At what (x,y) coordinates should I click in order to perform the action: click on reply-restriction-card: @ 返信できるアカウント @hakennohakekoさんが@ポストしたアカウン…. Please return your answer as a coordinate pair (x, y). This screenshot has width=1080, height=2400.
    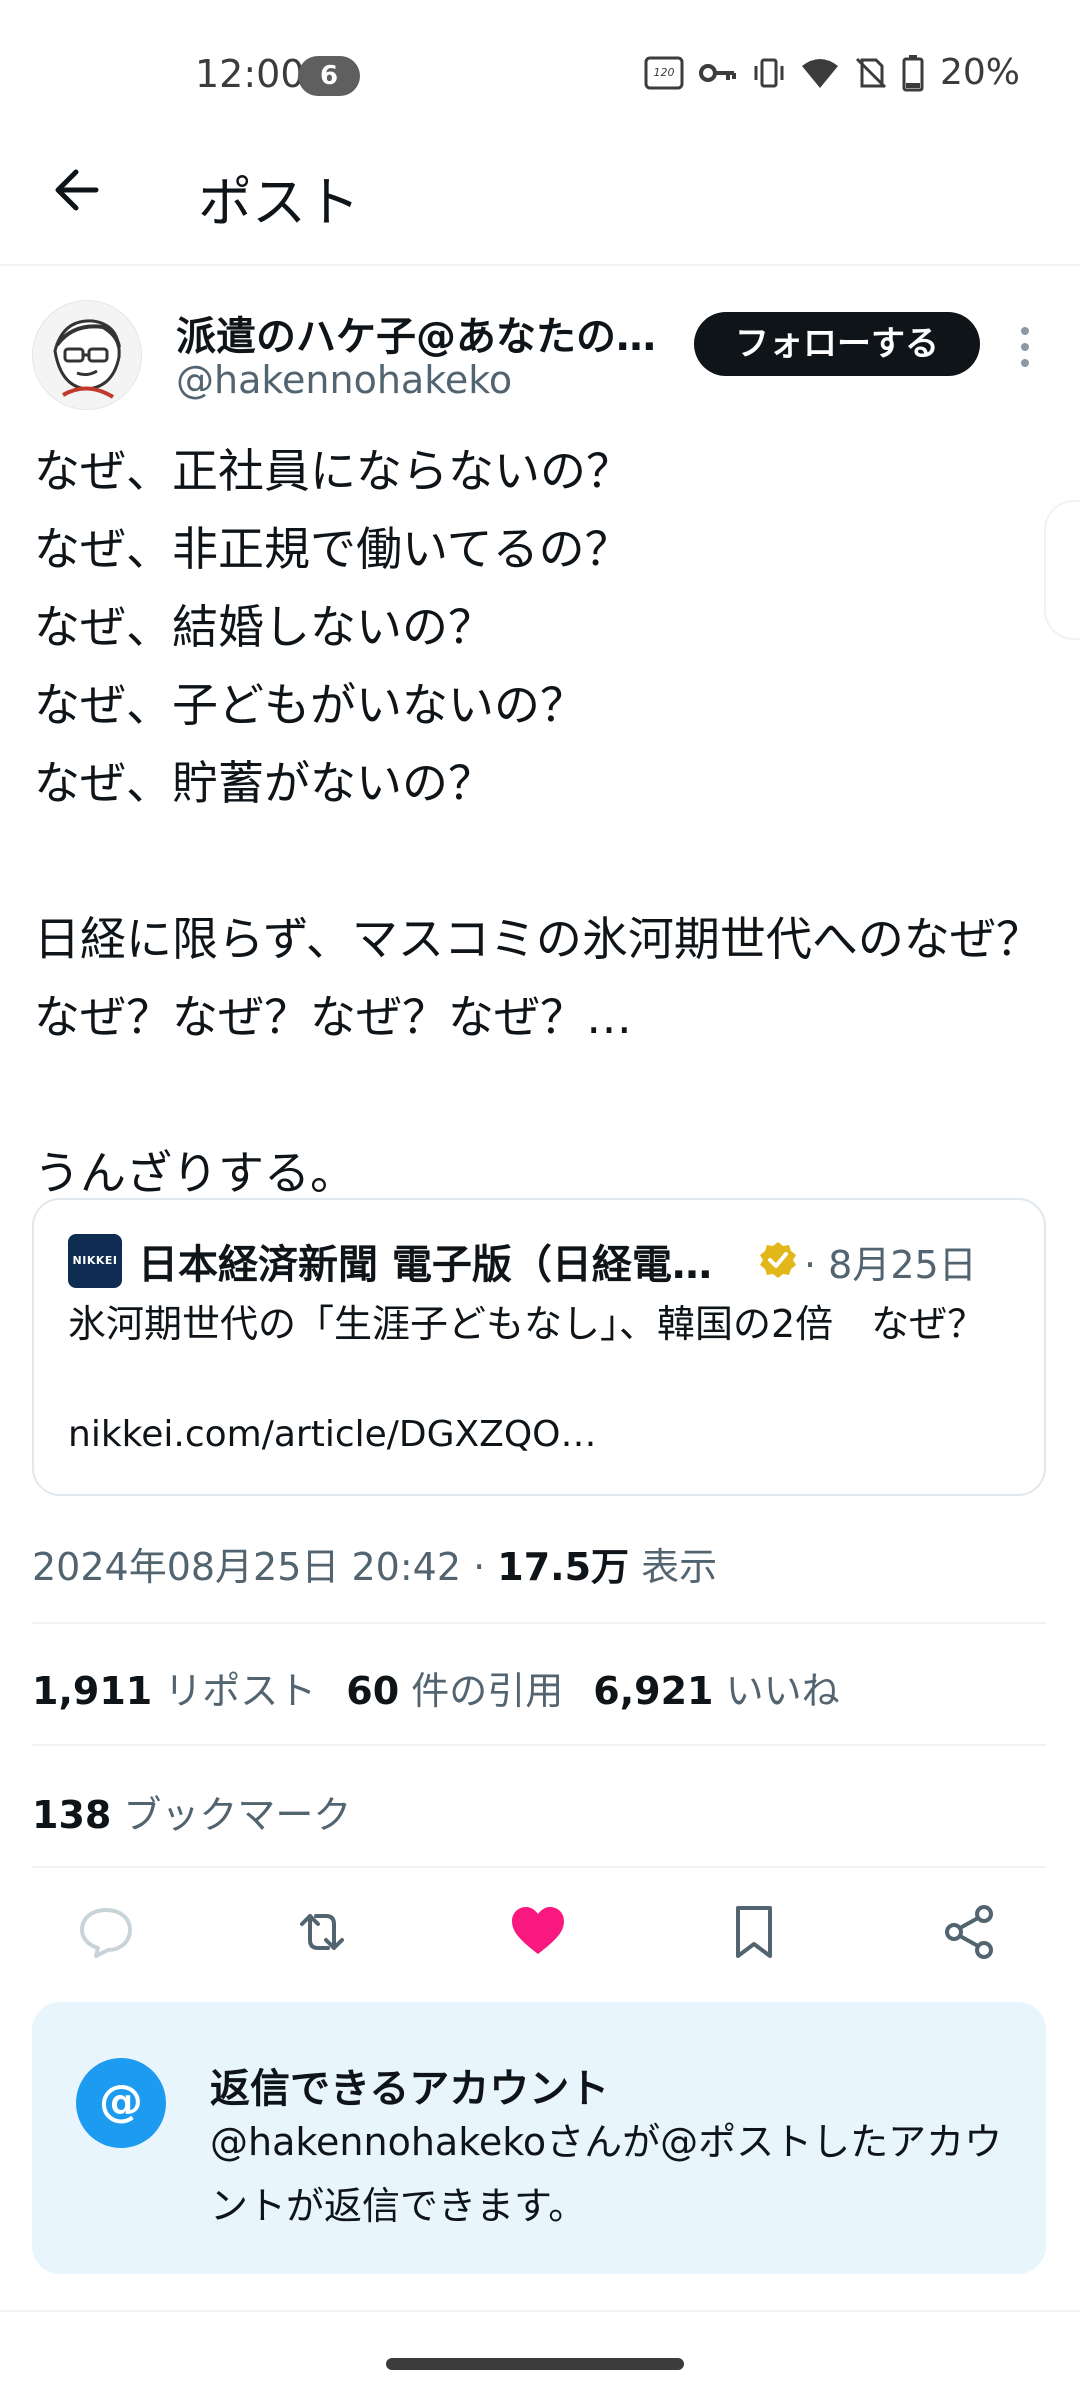
    Looking at the image, I should click on (539, 2138).